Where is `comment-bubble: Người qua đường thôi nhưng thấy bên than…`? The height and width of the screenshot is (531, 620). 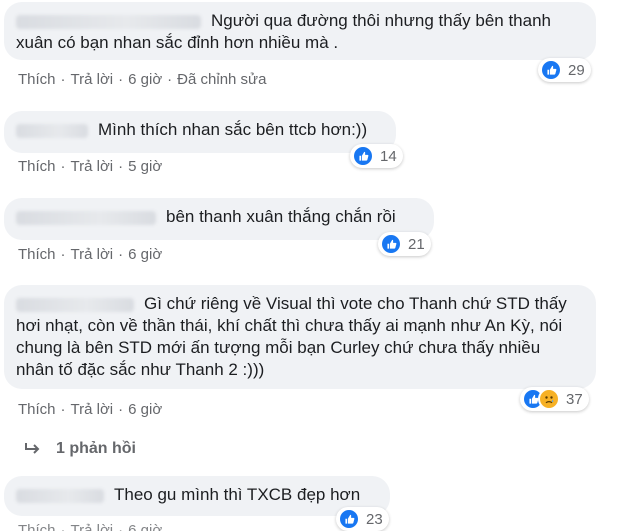
comment-bubble: Người qua đường thôi nhưng thấy bên than… is located at coordinates (300, 31).